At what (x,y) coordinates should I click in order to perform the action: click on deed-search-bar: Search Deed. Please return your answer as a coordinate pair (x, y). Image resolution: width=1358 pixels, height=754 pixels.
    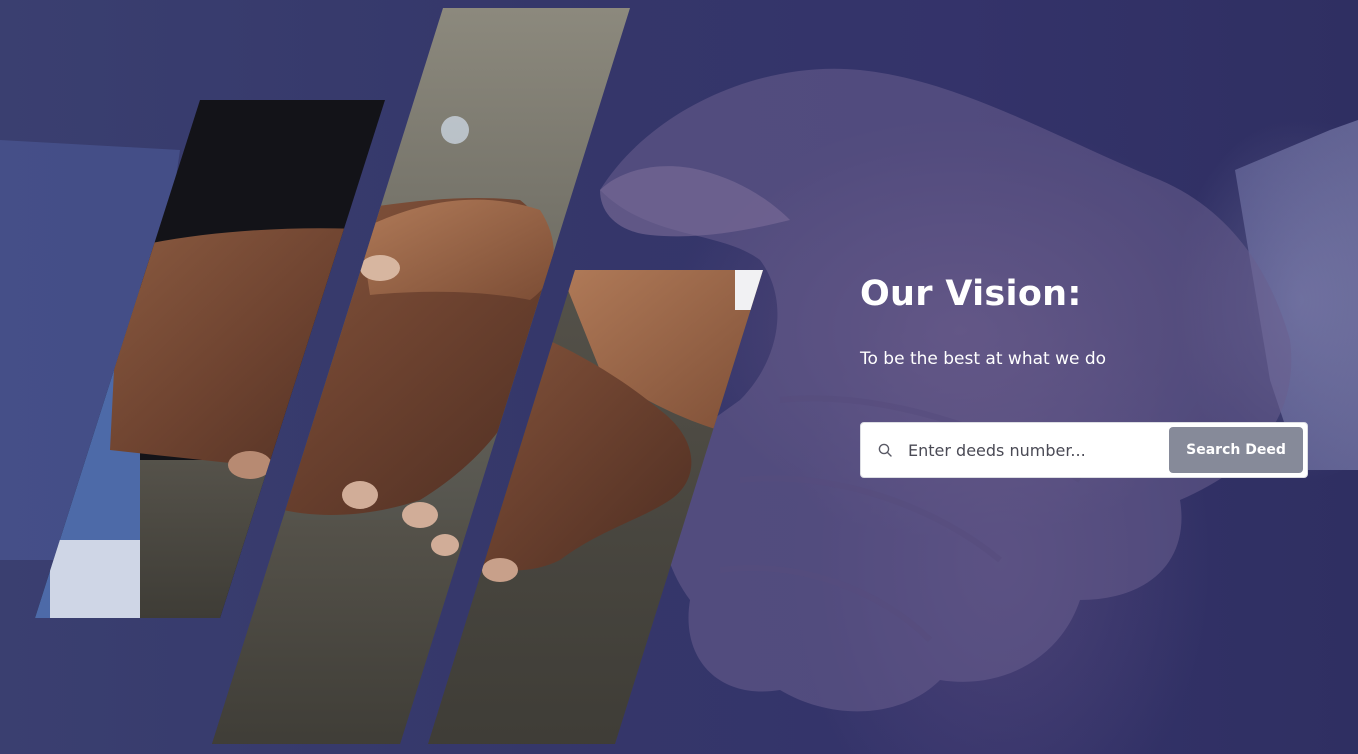
    Looking at the image, I should click on (1084, 450).